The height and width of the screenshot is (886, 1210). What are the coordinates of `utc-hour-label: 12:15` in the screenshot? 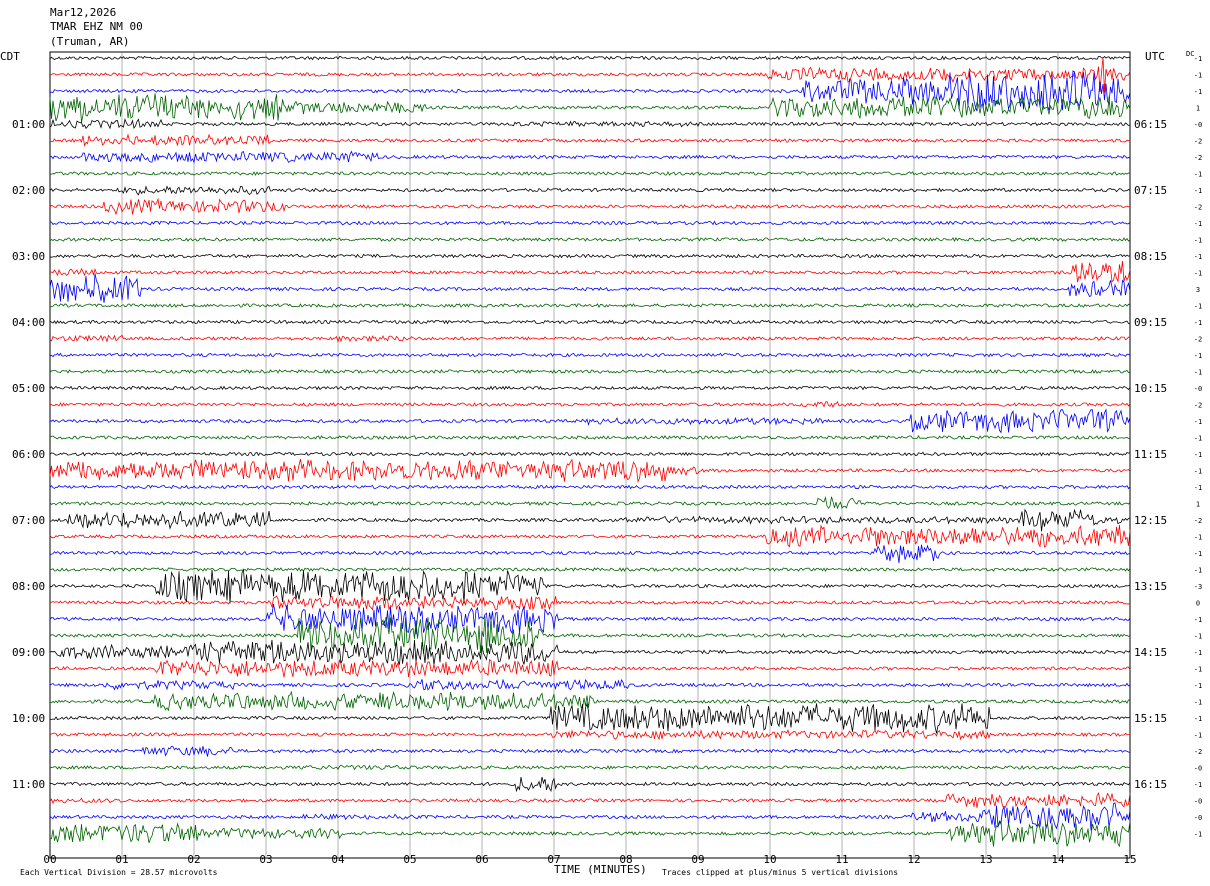 It's located at (1150, 520).